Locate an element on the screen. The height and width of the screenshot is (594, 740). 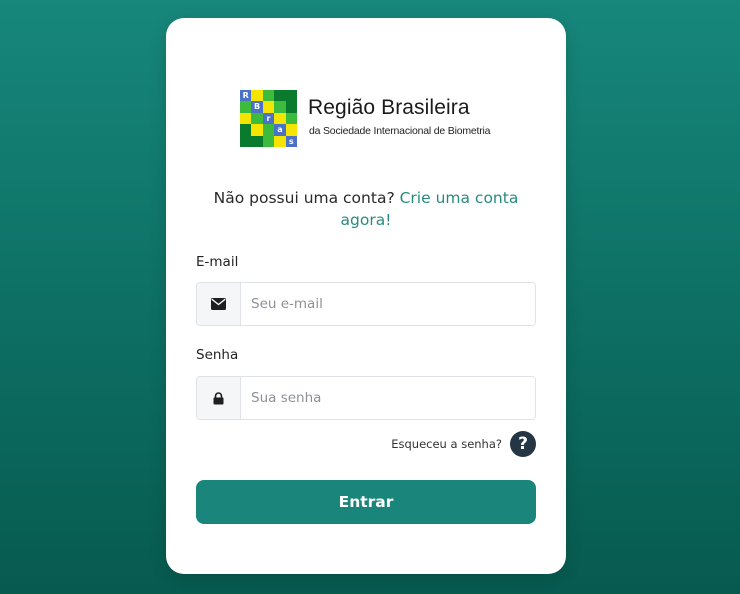
password-input-group is located at coordinates (366, 398).